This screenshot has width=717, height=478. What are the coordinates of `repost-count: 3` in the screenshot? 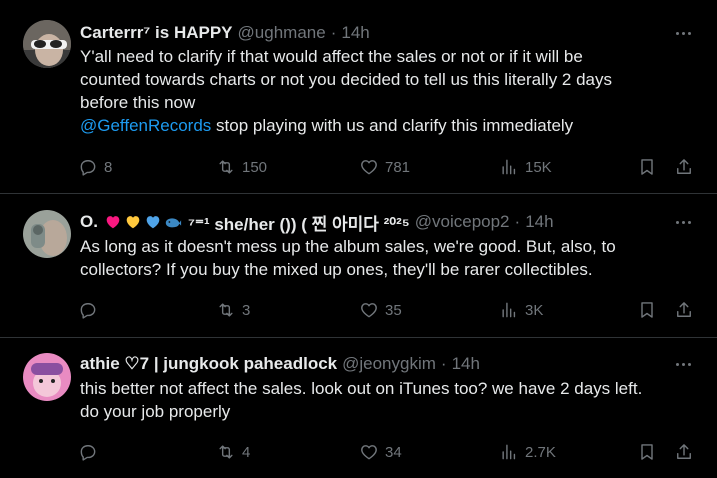 It's located at (246, 310).